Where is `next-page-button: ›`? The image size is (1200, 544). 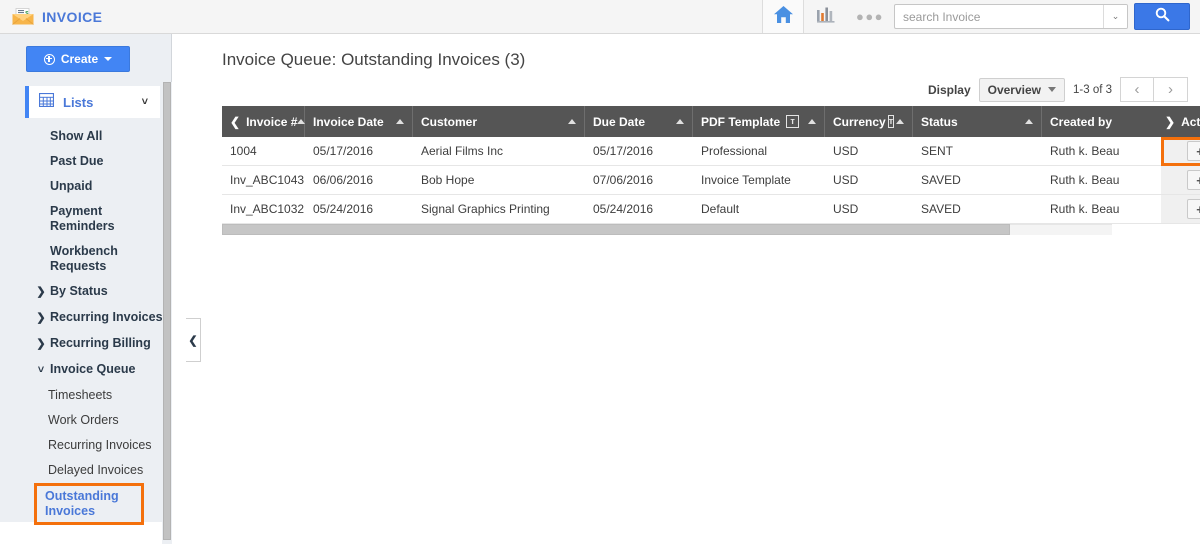
next-page-button: › is located at coordinates (1171, 89).